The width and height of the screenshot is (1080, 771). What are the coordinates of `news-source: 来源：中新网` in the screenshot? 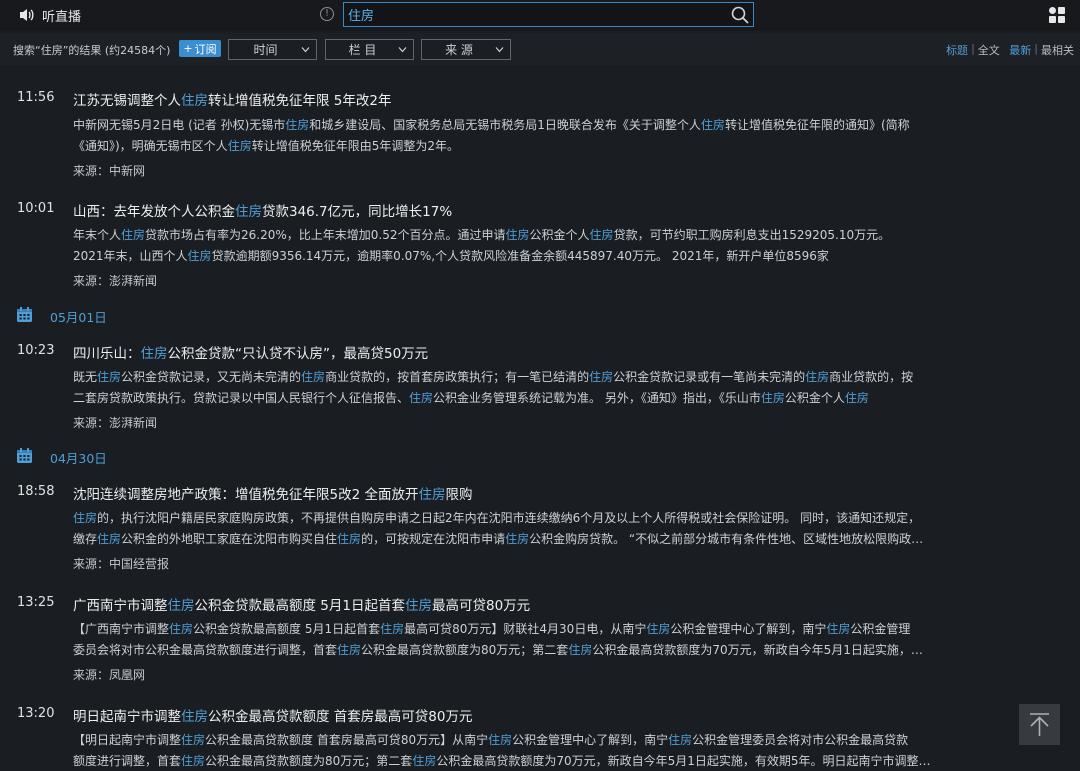 It's located at (109, 171).